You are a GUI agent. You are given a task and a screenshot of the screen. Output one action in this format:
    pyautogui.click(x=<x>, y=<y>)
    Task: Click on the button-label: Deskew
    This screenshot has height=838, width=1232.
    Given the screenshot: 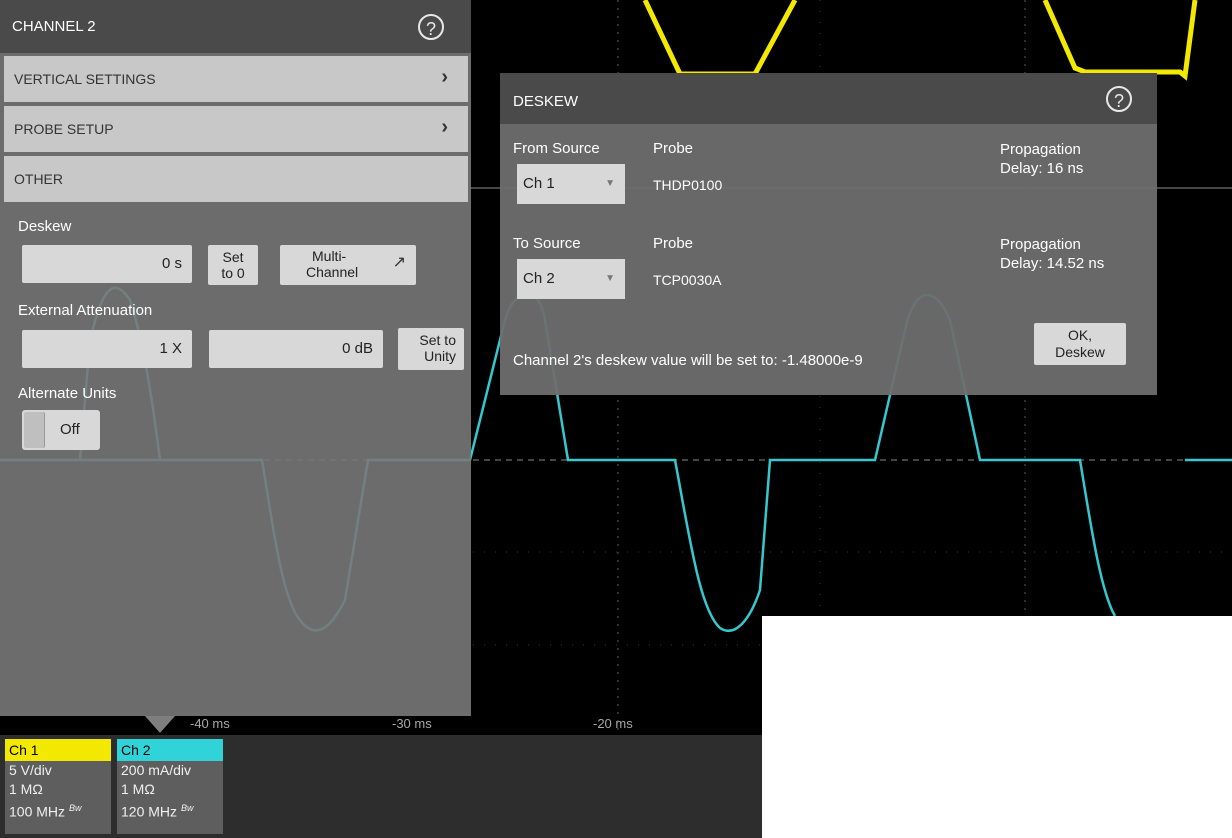 What is the action you would take?
    pyautogui.click(x=1080, y=352)
    